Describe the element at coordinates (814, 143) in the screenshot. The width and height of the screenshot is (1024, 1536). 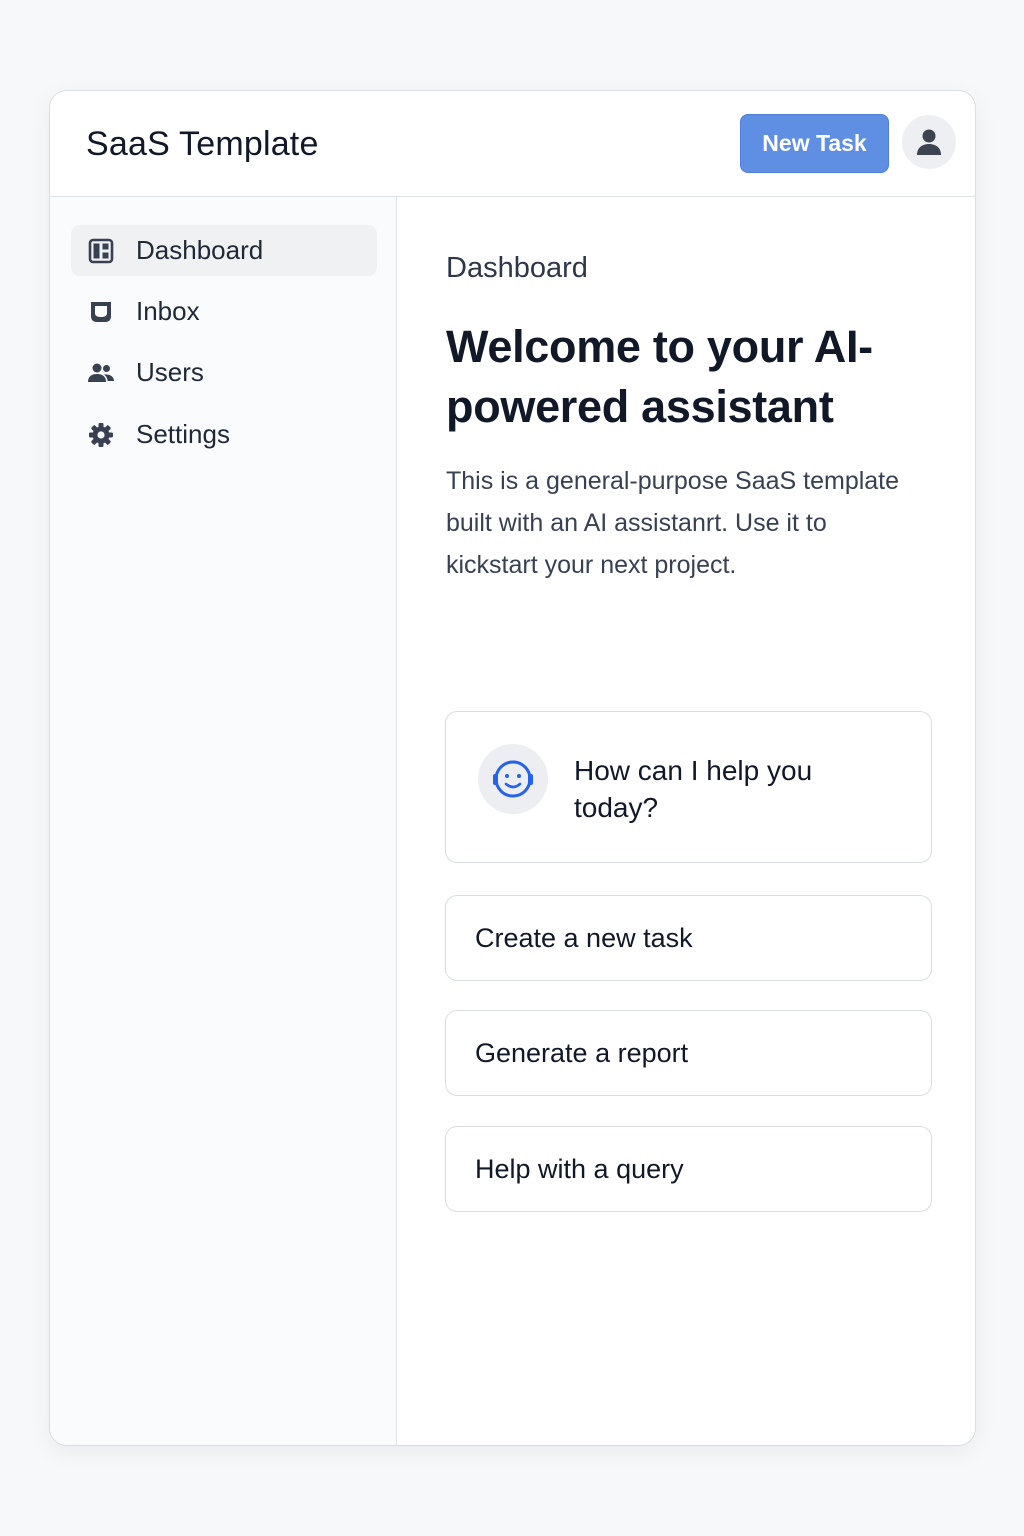
I see `new-task-button: New Task` at that location.